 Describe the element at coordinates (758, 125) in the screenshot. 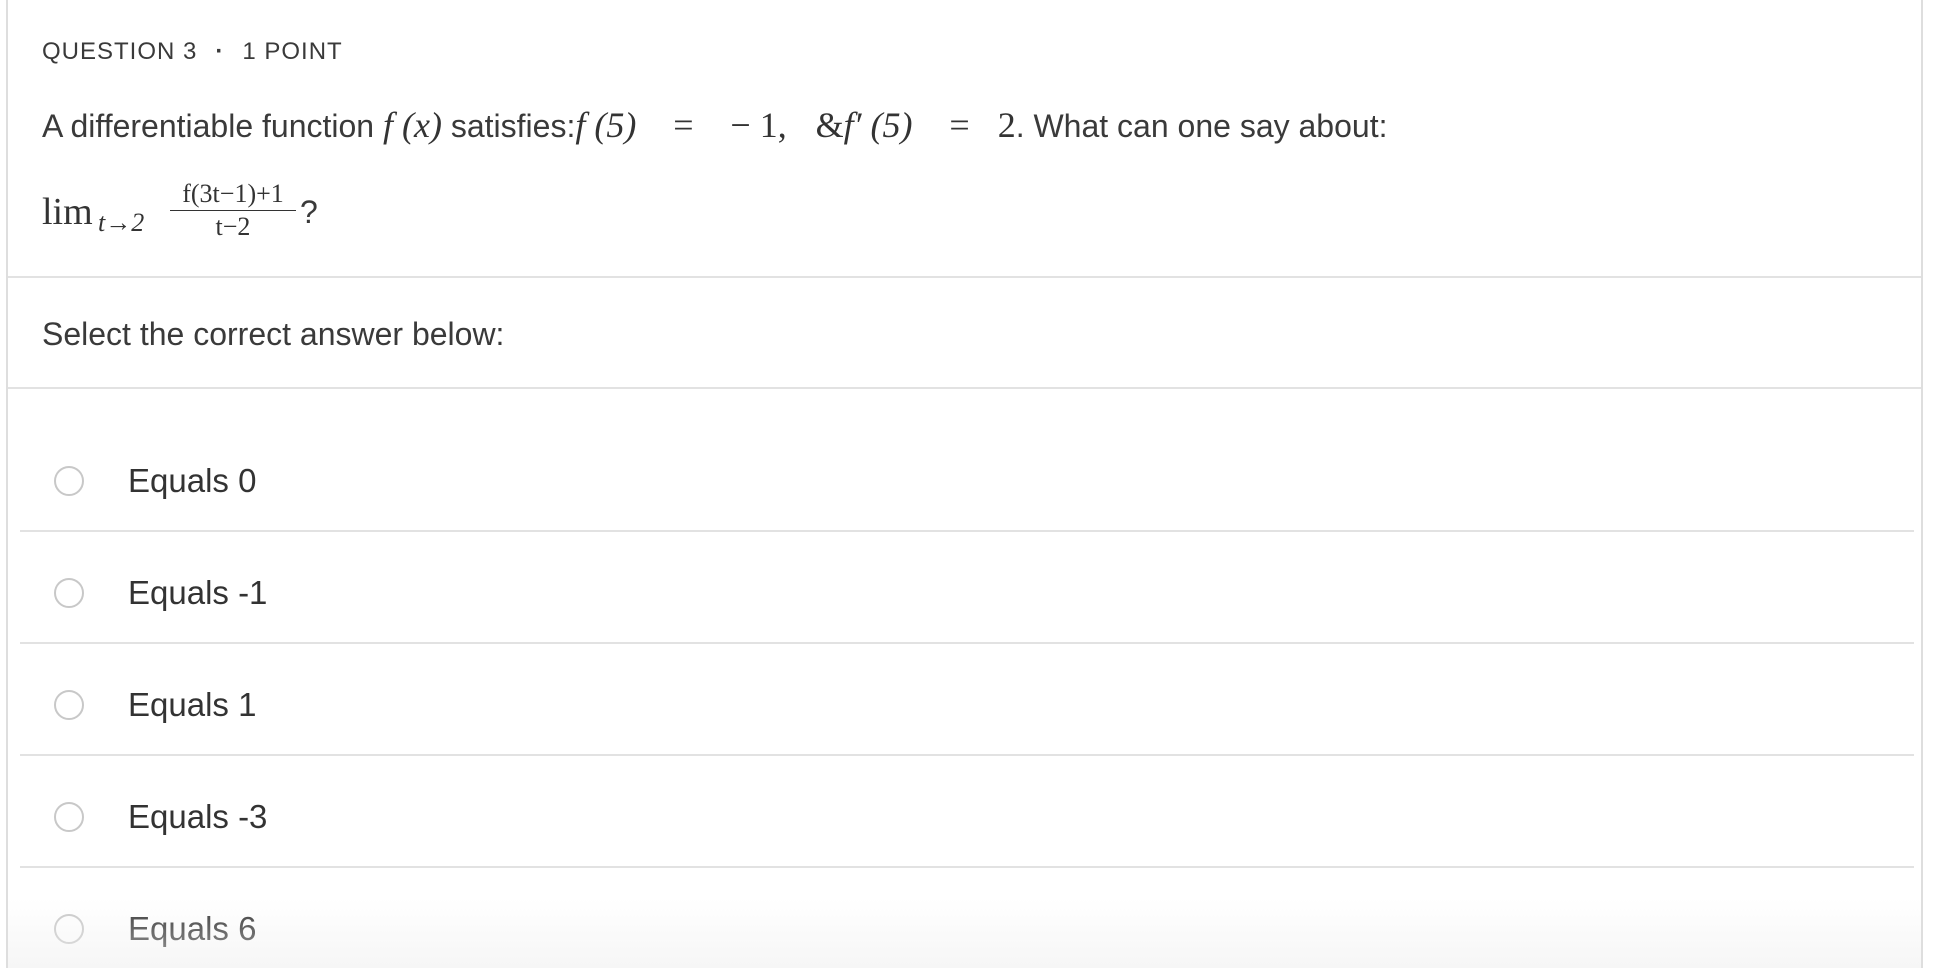

I see `prompt-condition-1-rhs: − 1,` at that location.